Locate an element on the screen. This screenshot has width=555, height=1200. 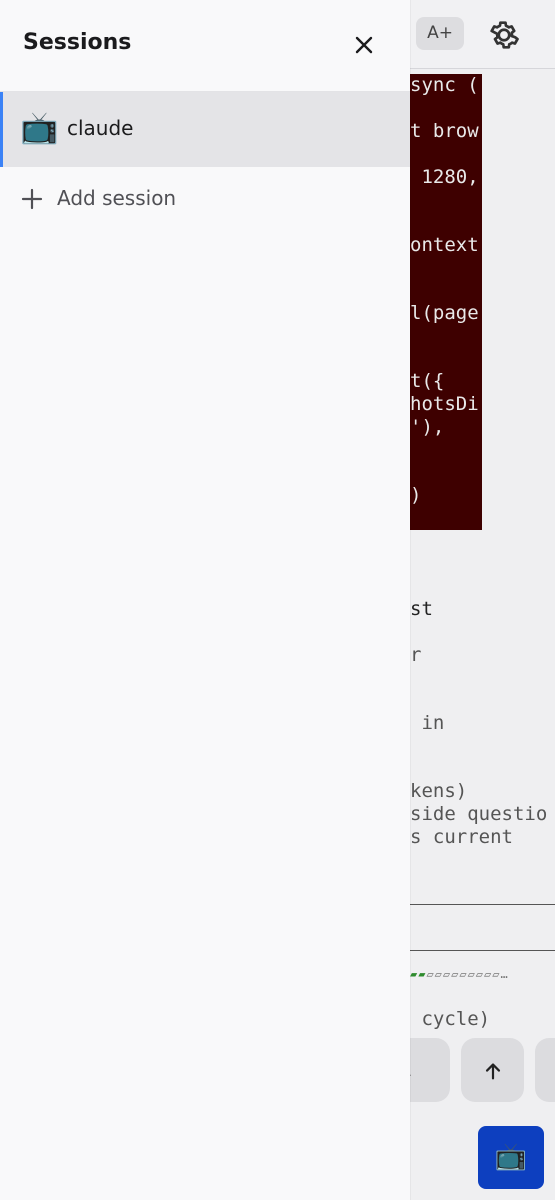
arrow-up-icon is located at coordinates (492, 1070).